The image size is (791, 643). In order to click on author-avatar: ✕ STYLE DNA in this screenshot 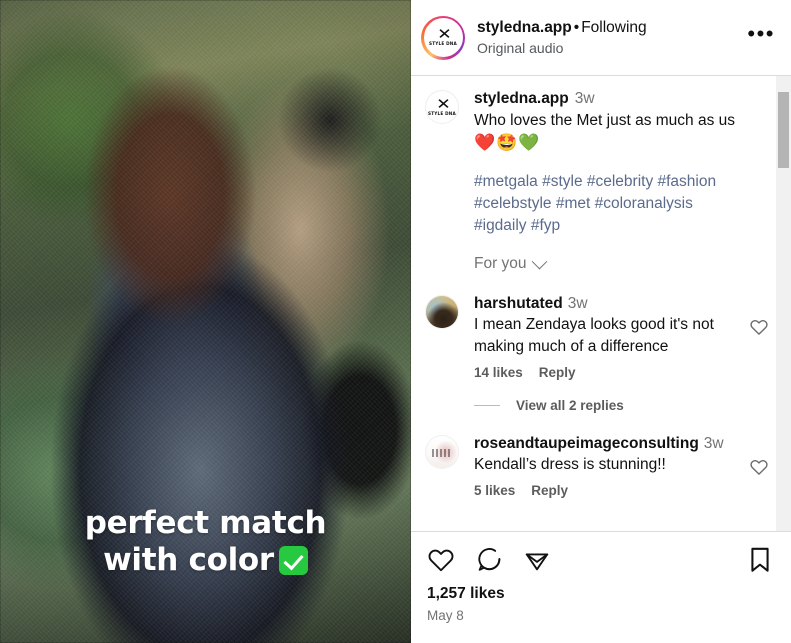, I will do `click(443, 37)`.